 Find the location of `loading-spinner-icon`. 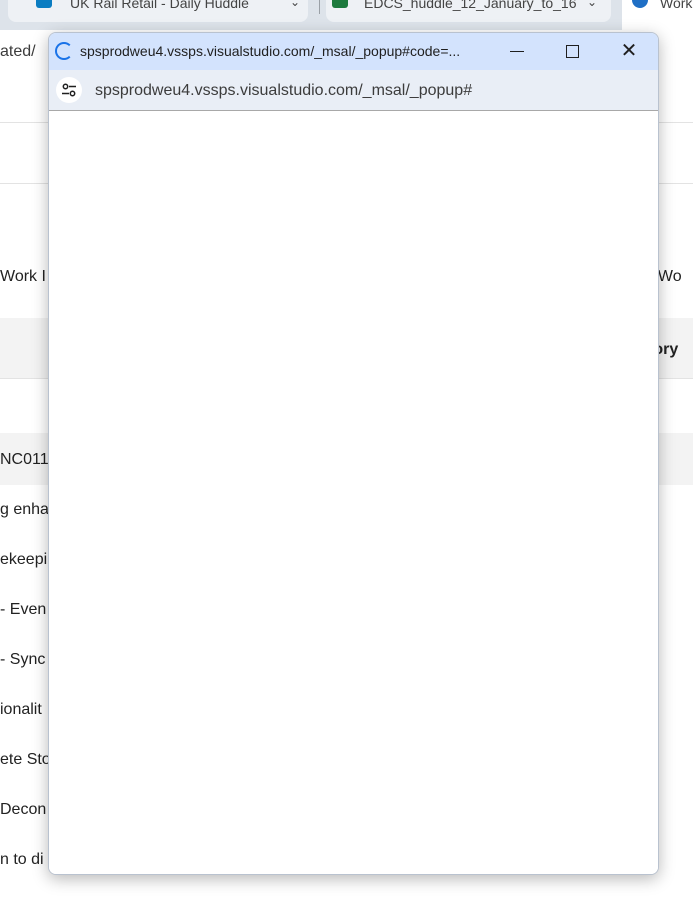

loading-spinner-icon is located at coordinates (64, 51).